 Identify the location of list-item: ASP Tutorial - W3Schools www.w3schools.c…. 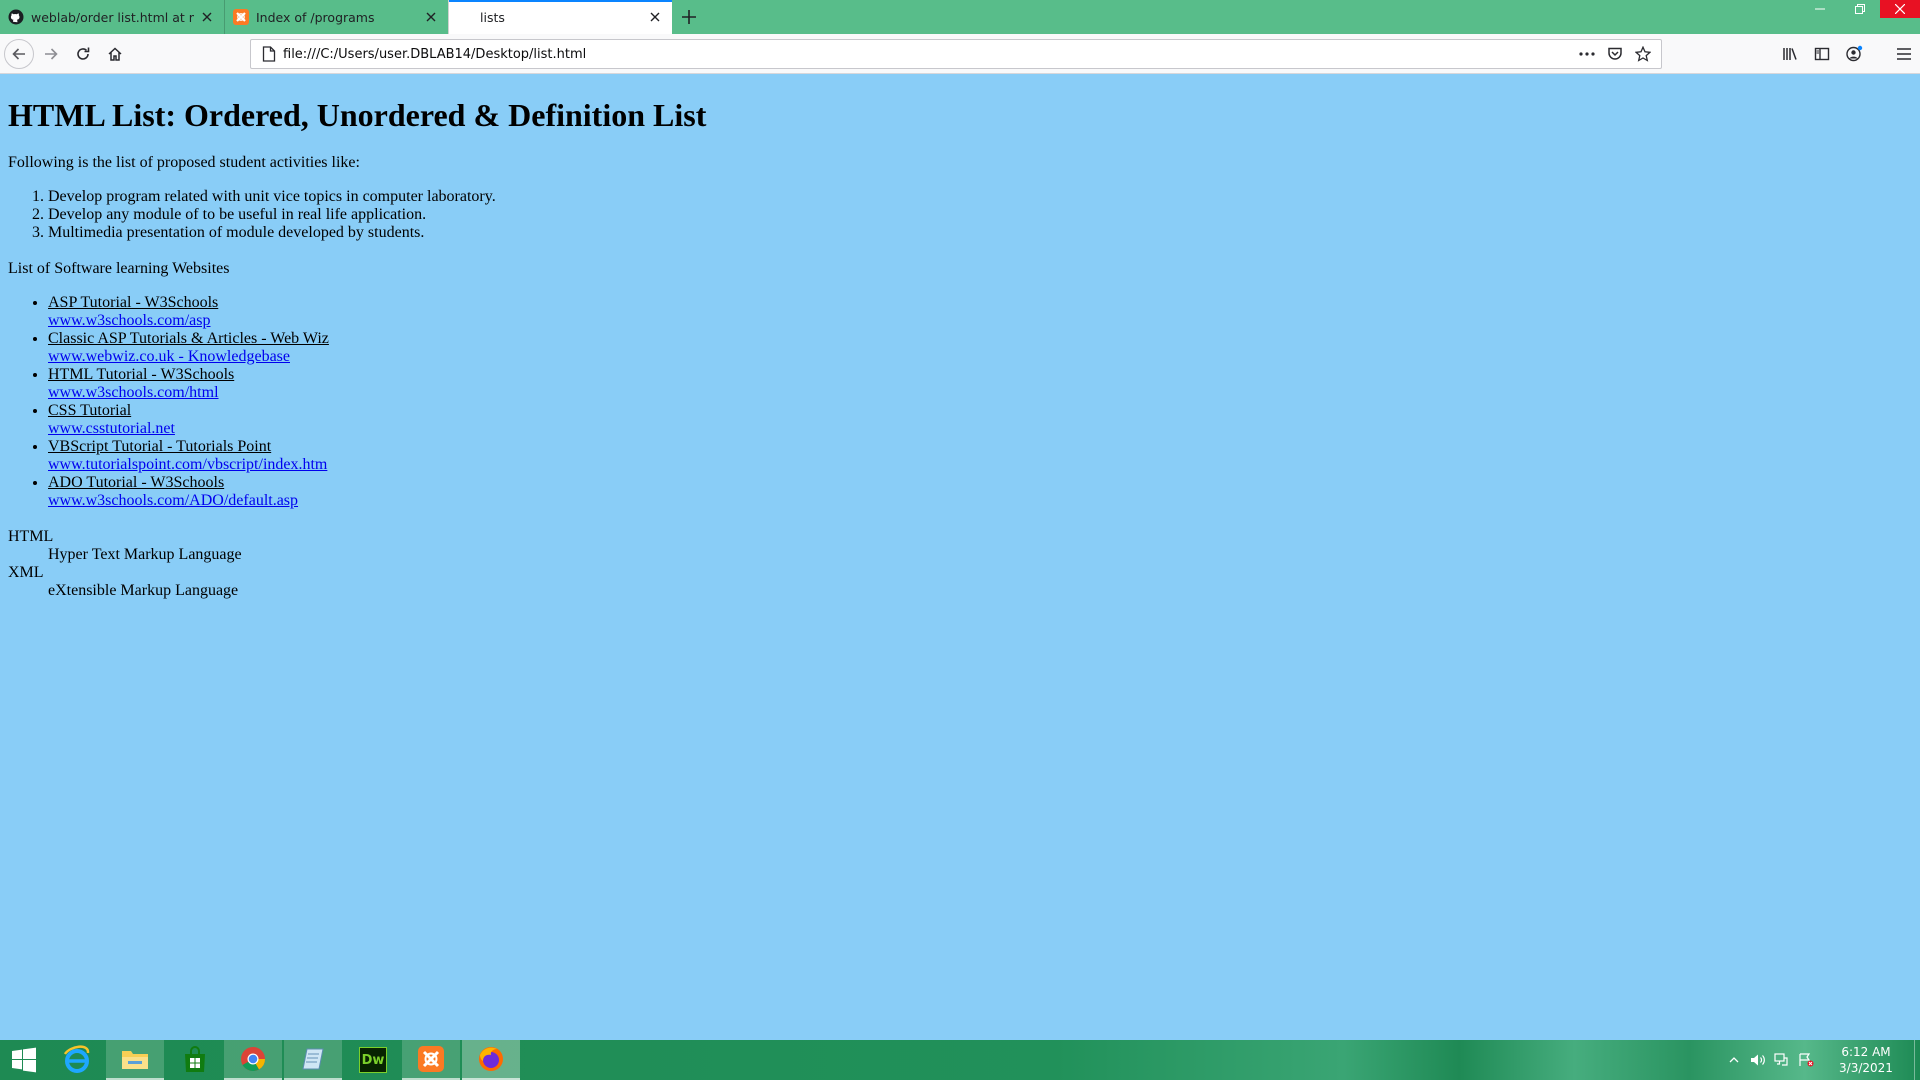
(980, 312).